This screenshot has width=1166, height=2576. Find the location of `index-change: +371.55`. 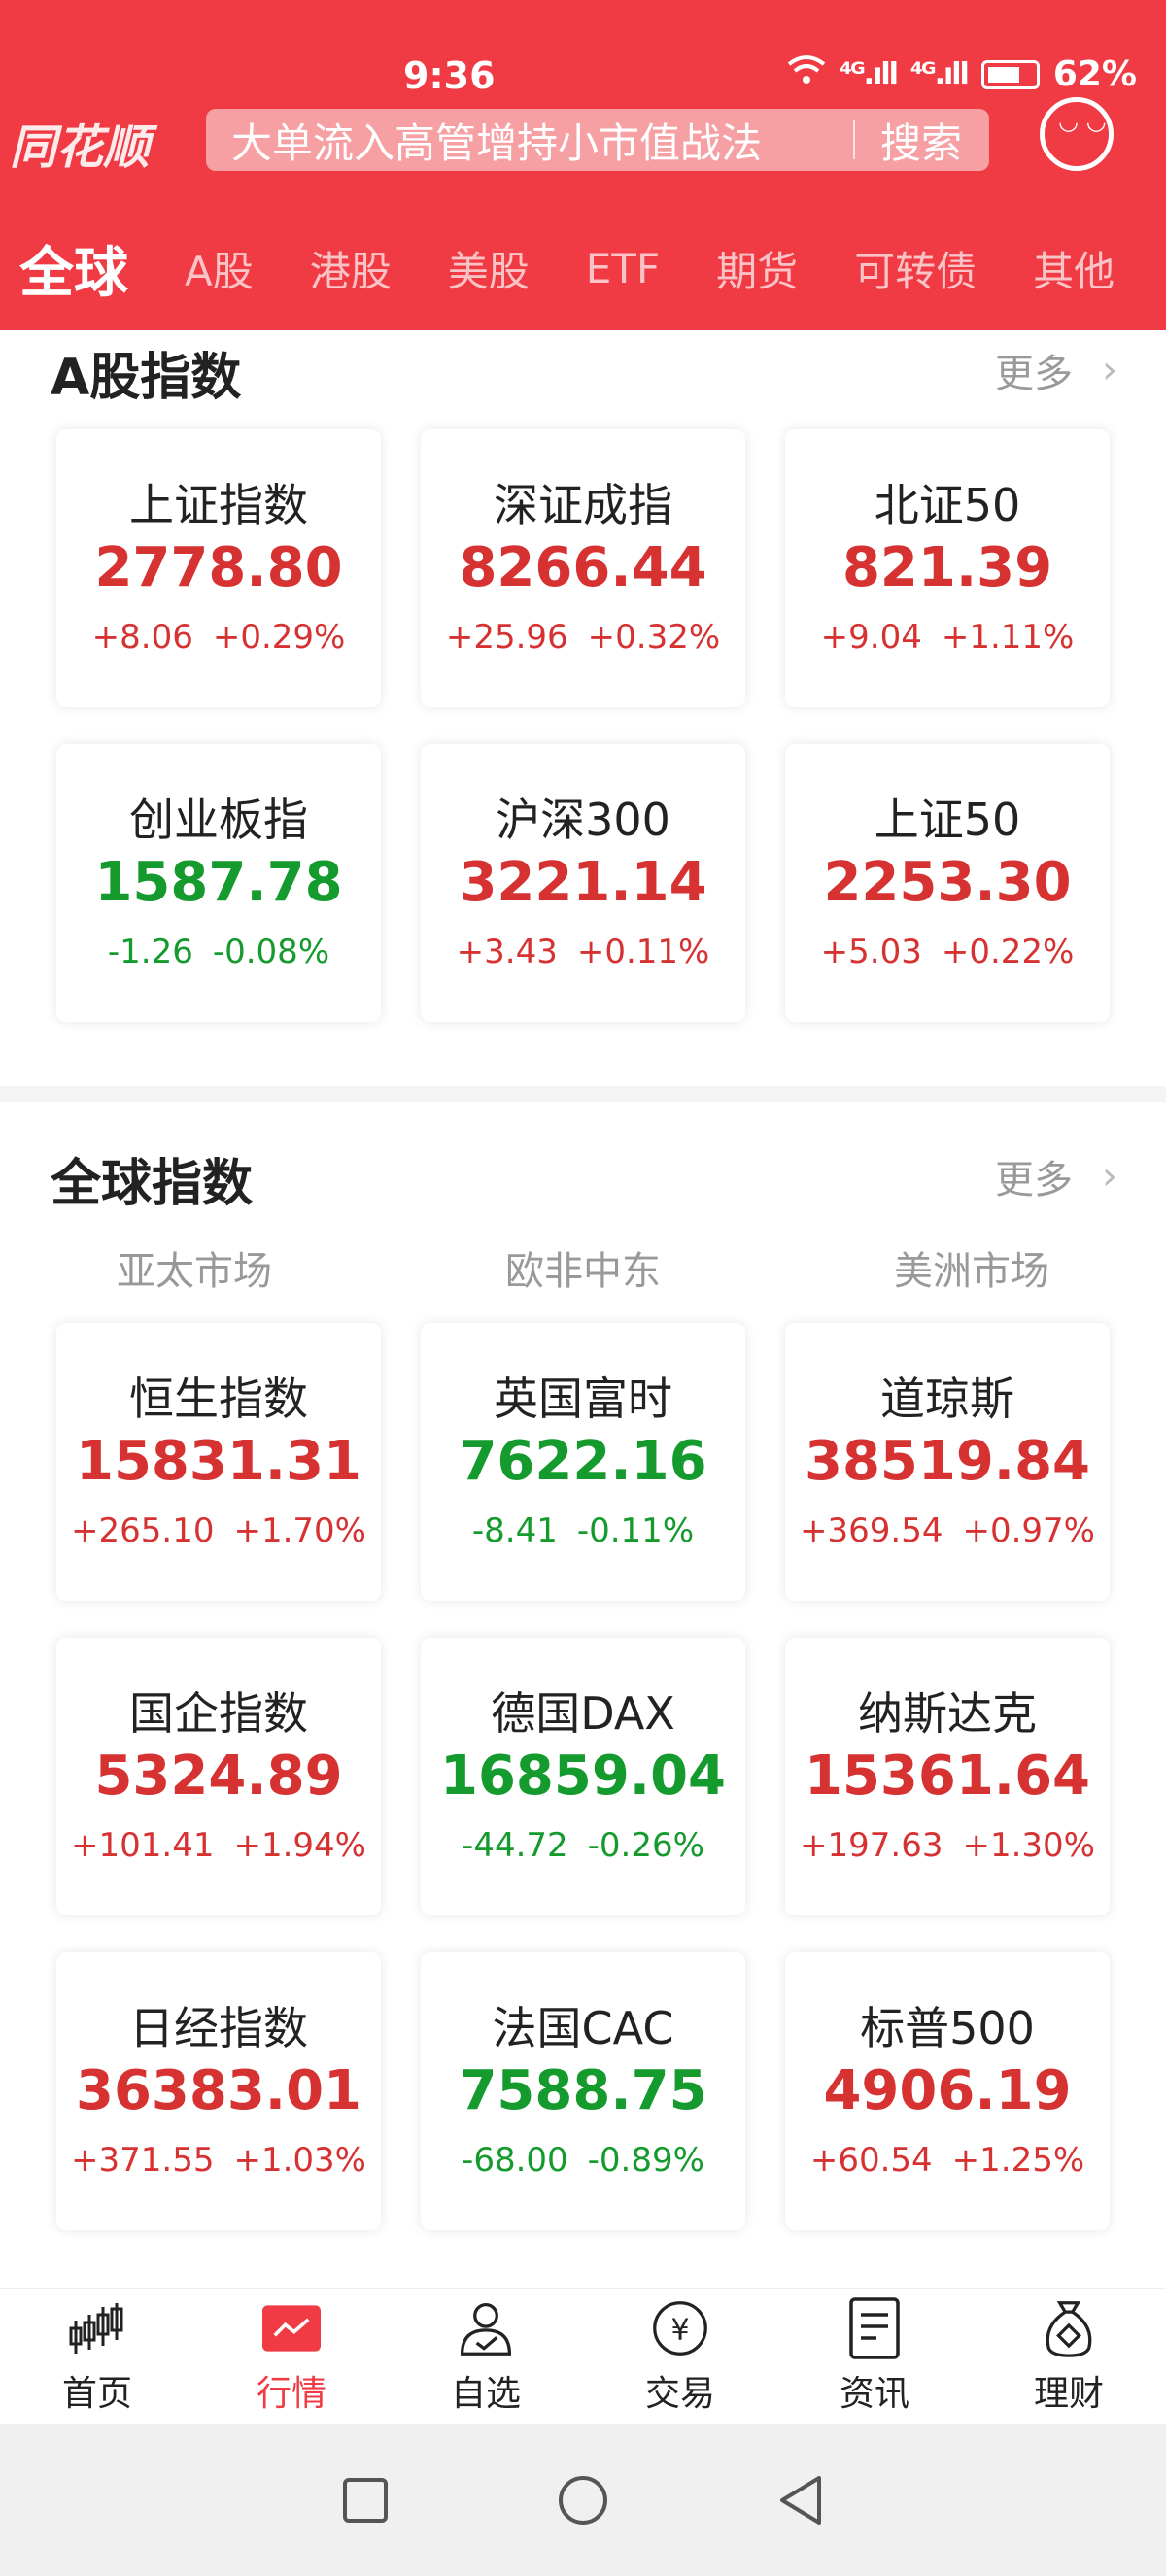

index-change: +371.55 is located at coordinates (143, 2160).